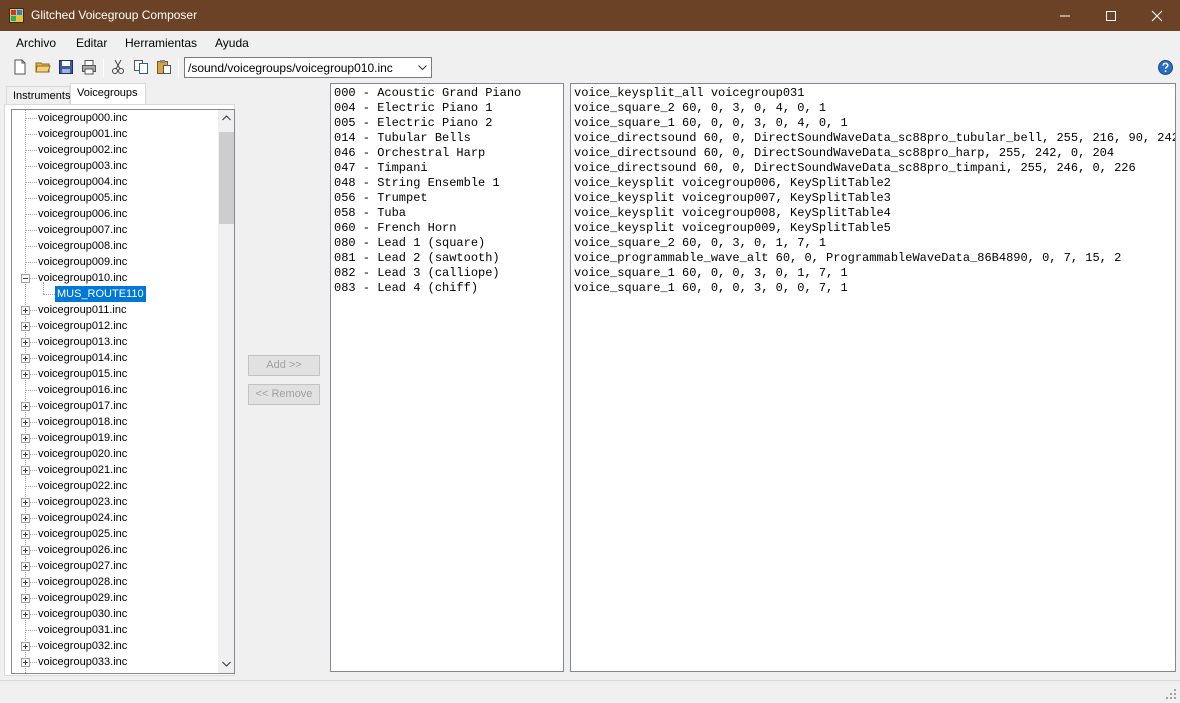  I want to click on new-file-icon, so click(20, 67).